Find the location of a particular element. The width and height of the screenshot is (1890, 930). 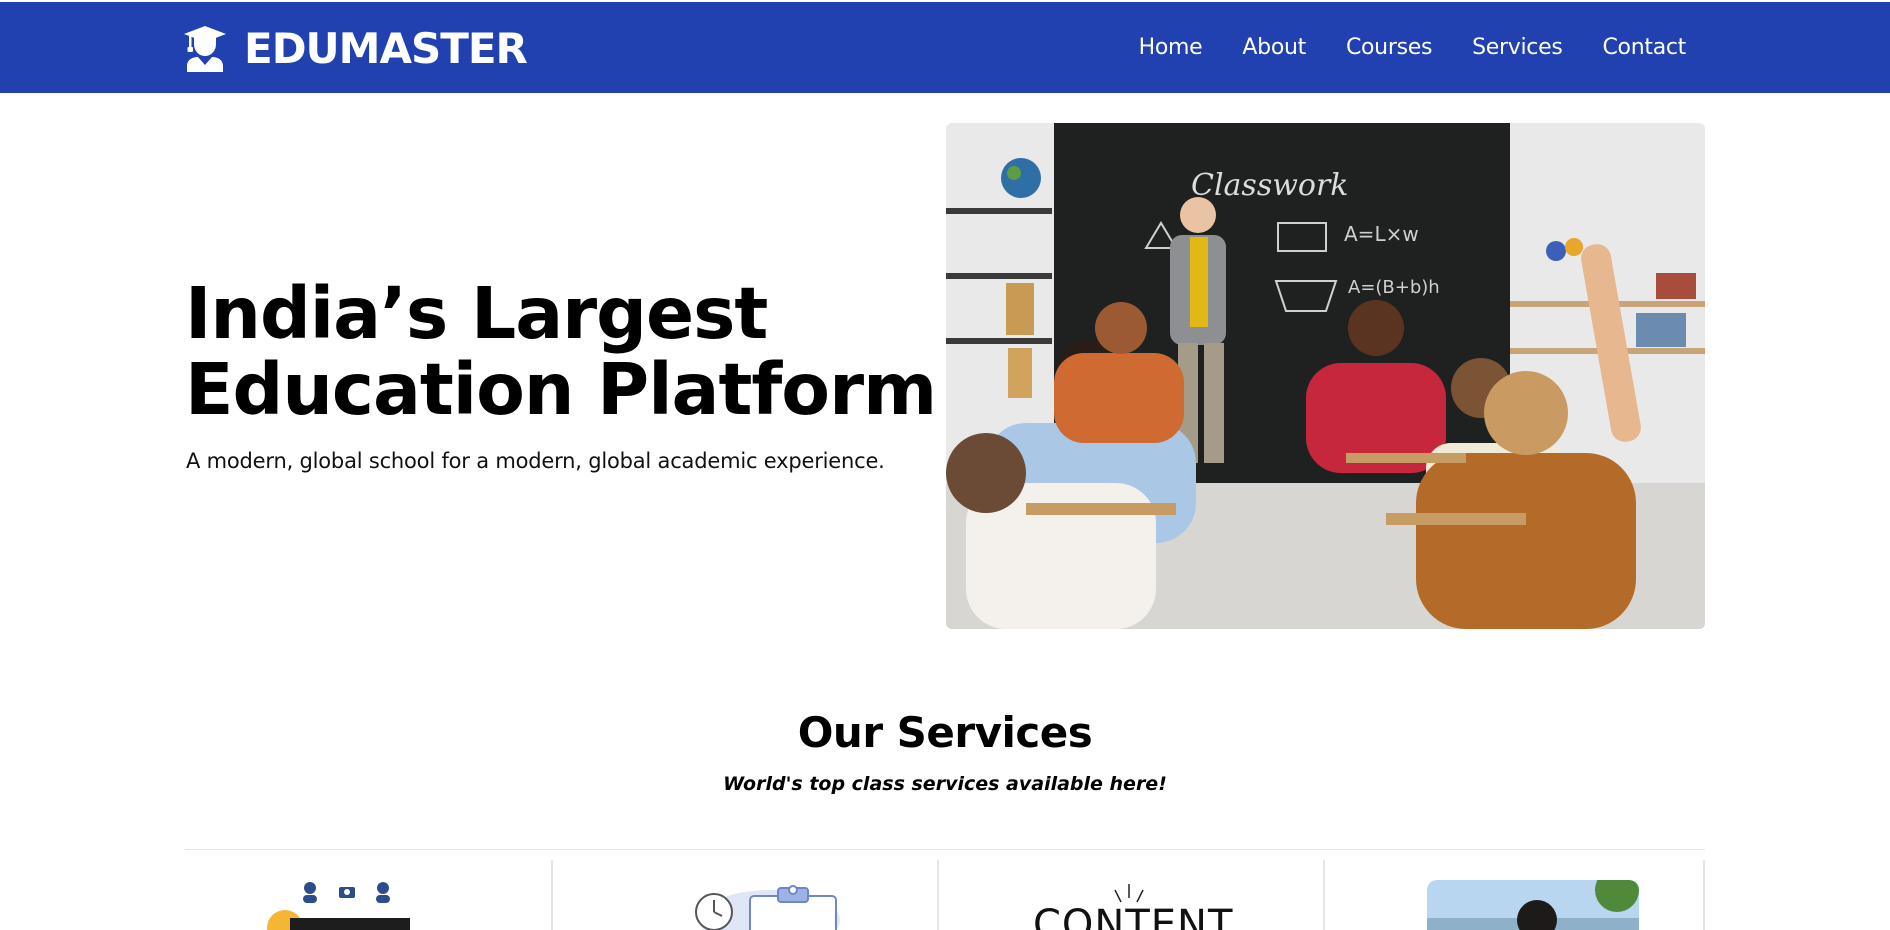

svg-text: A=(B+b)h is located at coordinates (1394, 287).